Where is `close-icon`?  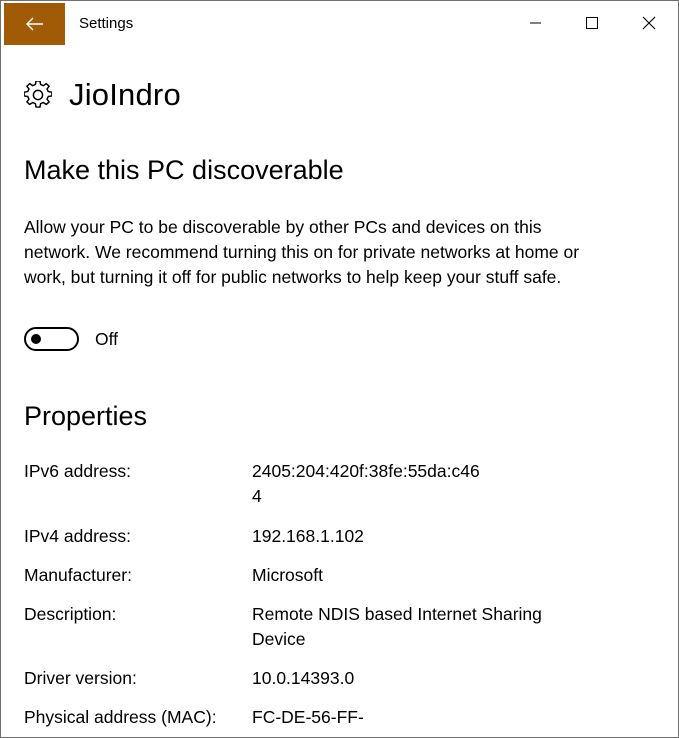 close-icon is located at coordinates (649, 23).